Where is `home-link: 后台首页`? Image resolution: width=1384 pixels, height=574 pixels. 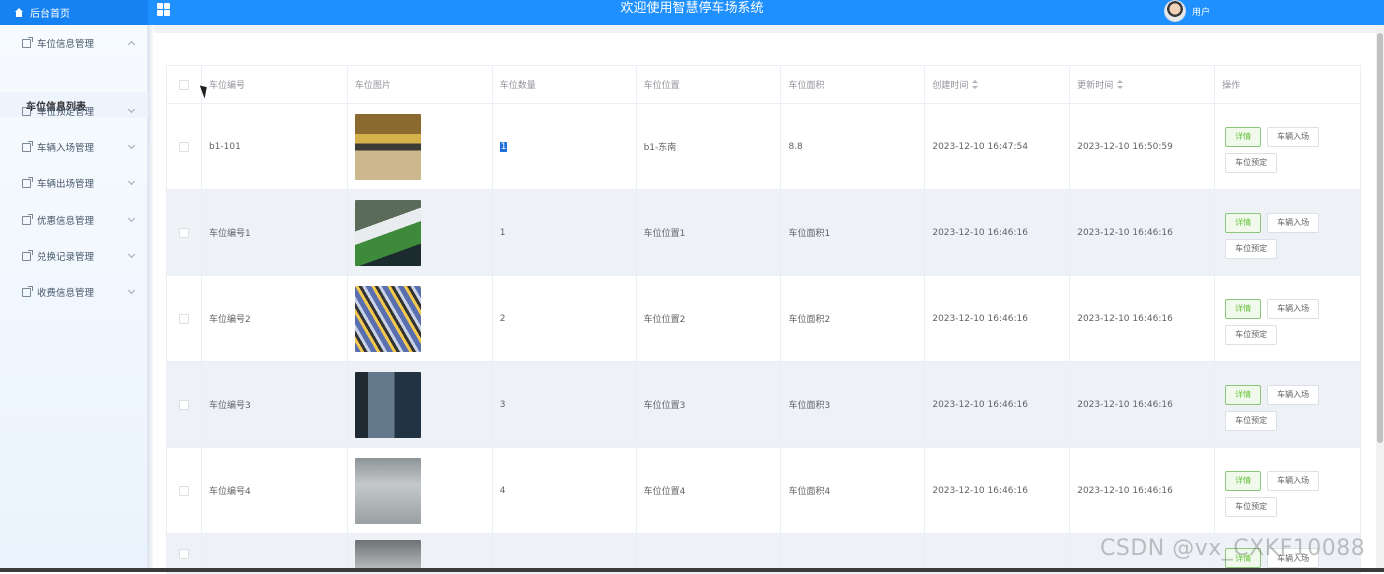
home-link: 后台首页 is located at coordinates (74, 12).